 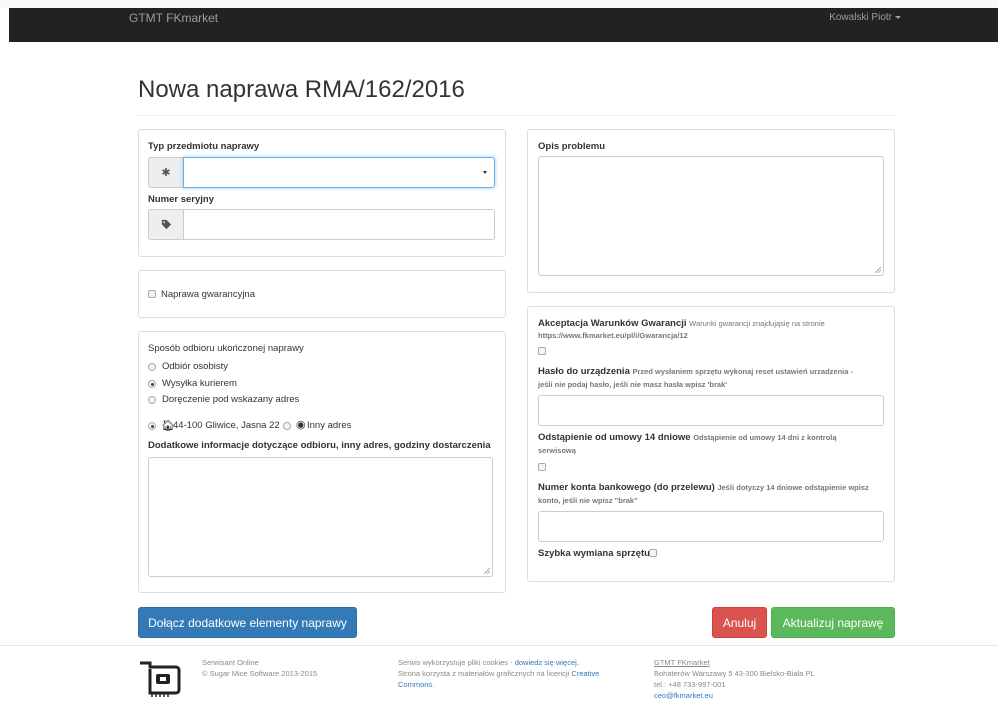 I want to click on footer-divider, so click(x=499, y=645).